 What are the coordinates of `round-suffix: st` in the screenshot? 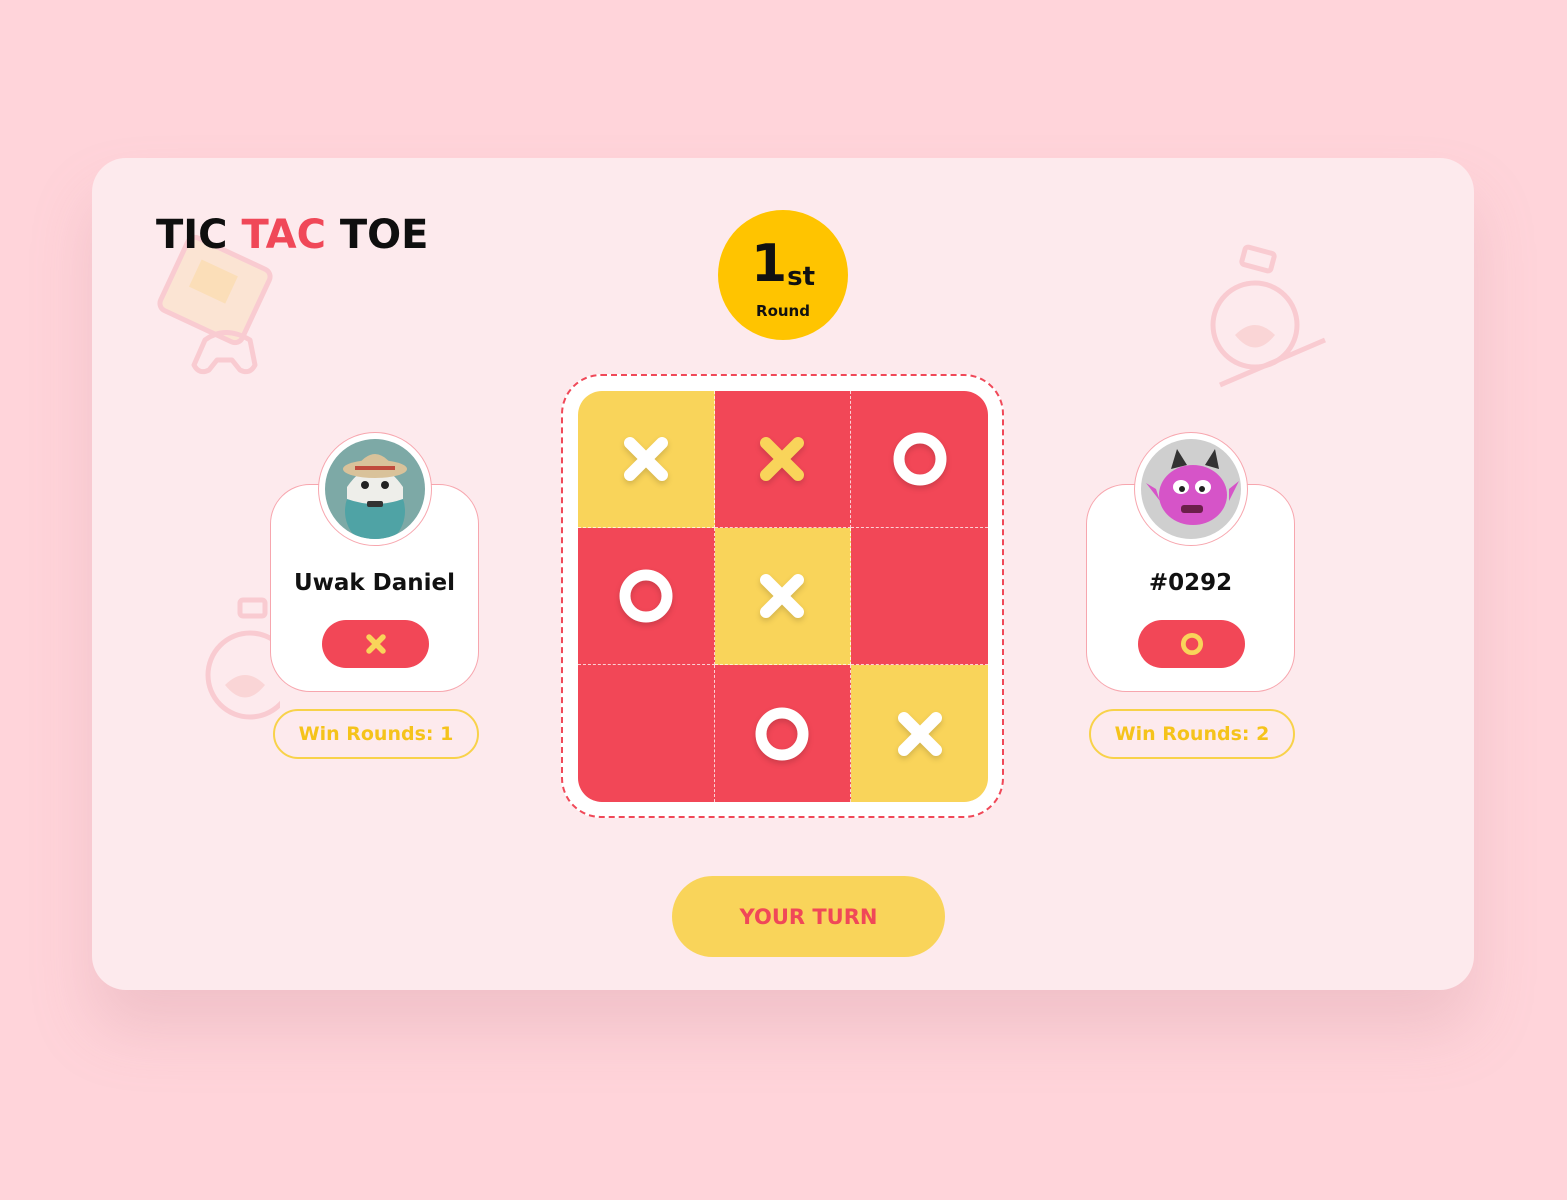 It's located at (801, 277).